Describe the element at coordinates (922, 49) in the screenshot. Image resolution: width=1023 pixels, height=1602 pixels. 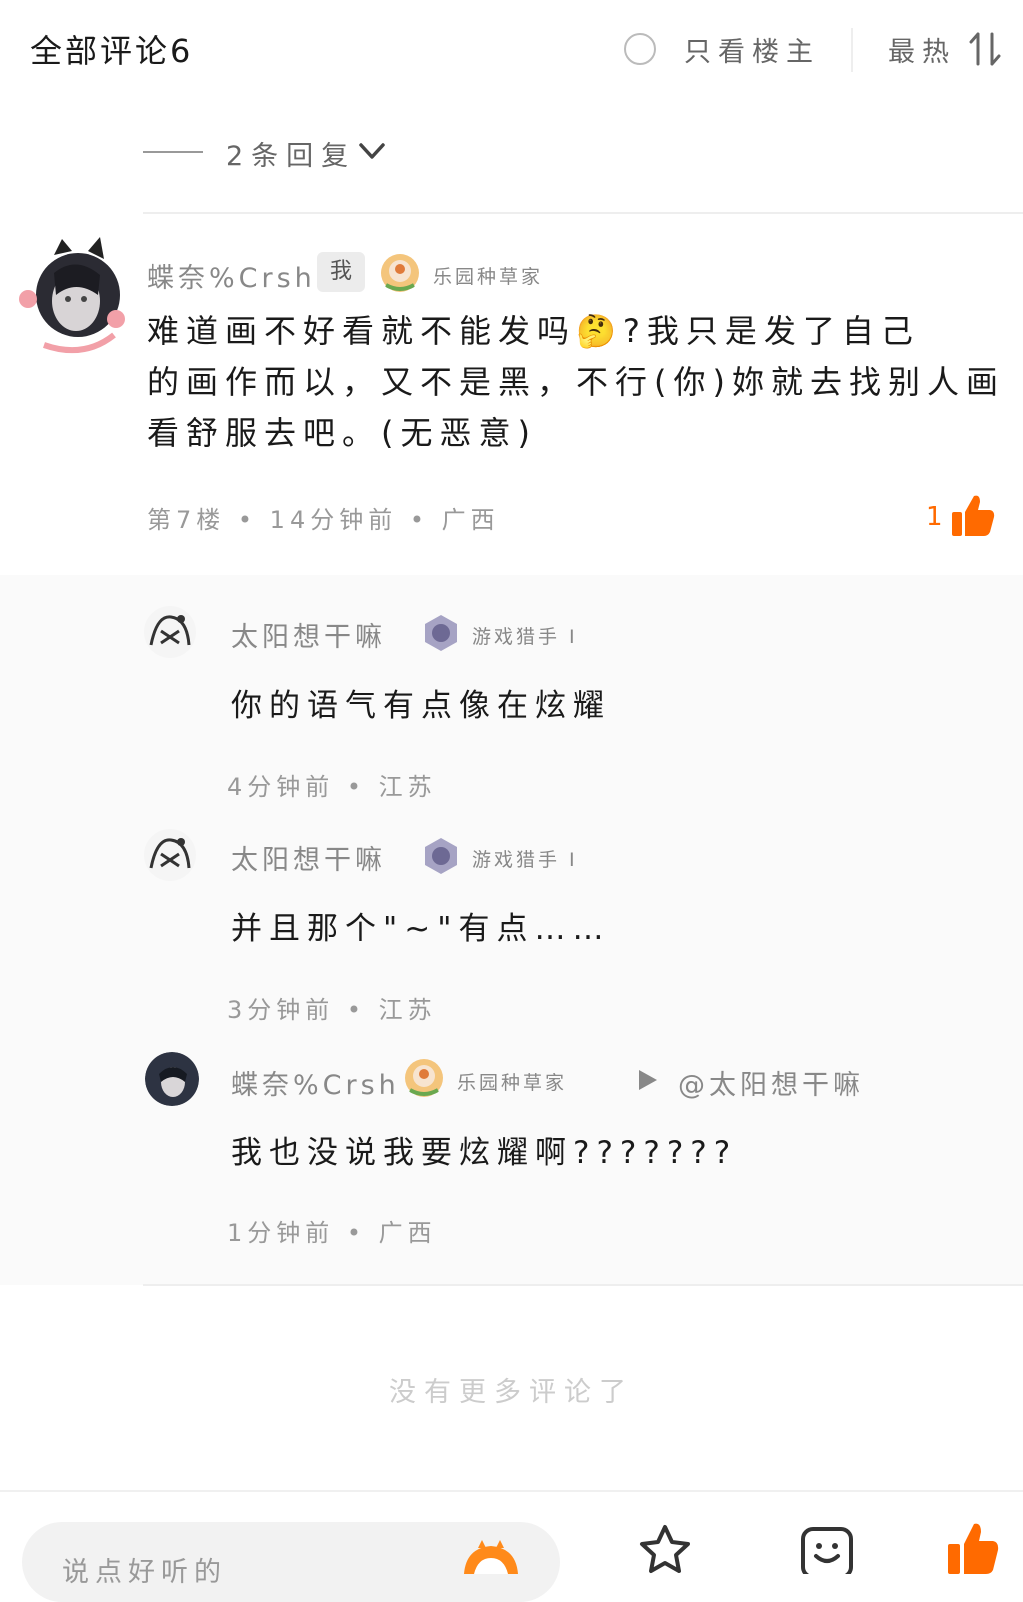
I see `sort-label: 最热` at that location.